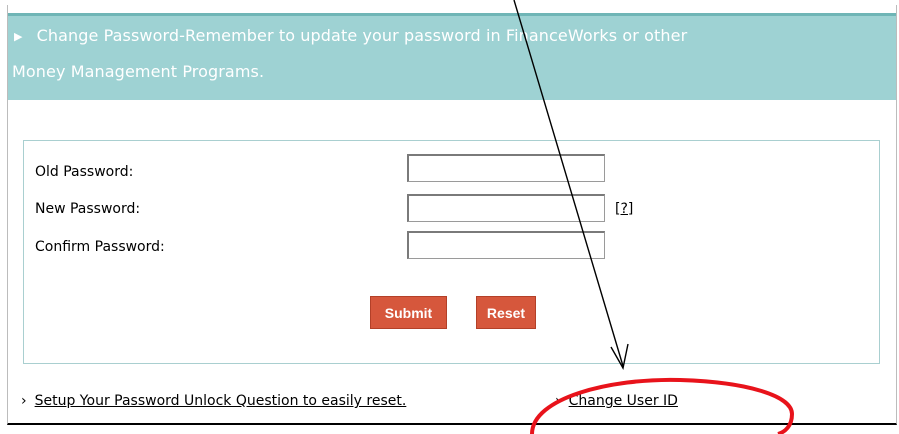 This screenshot has width=899, height=434. Describe the element at coordinates (623, 401) in the screenshot. I see `change-user-id-link: Change User ID` at that location.